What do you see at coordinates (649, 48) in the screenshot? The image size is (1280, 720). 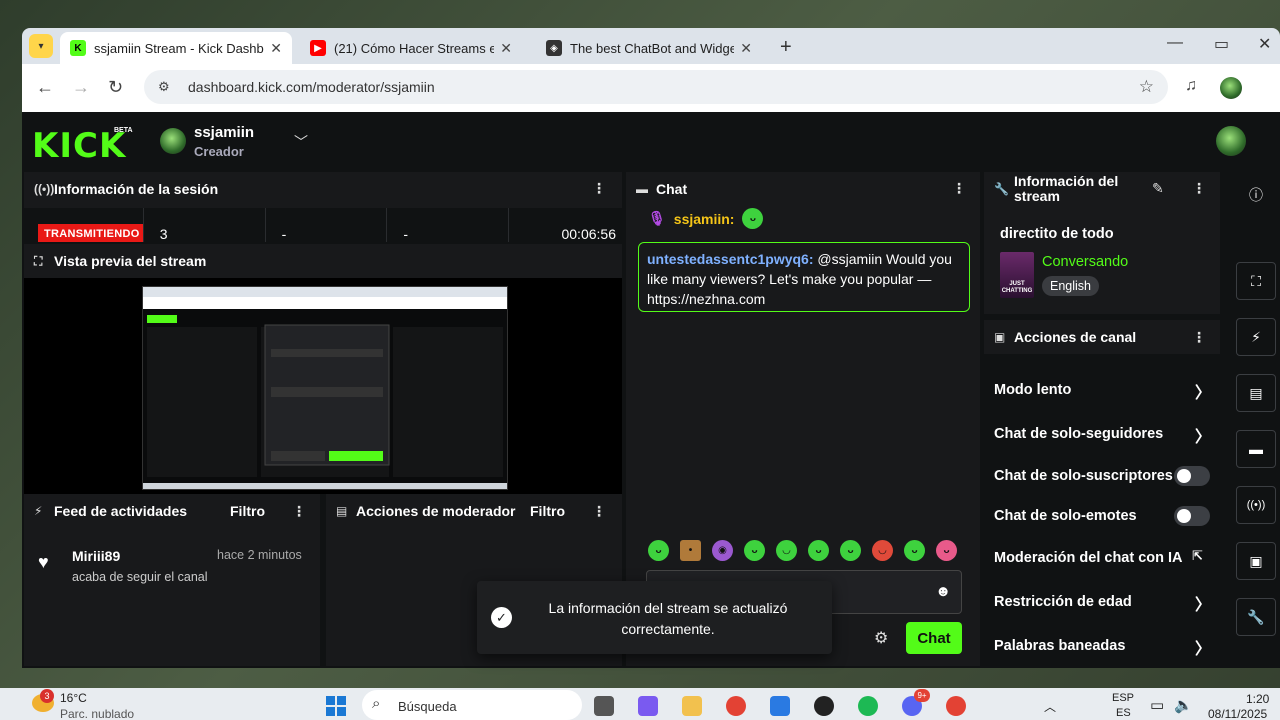 I see `tab-botrix: ◈ The best ChatBot and Widgets for ✕` at bounding box center [649, 48].